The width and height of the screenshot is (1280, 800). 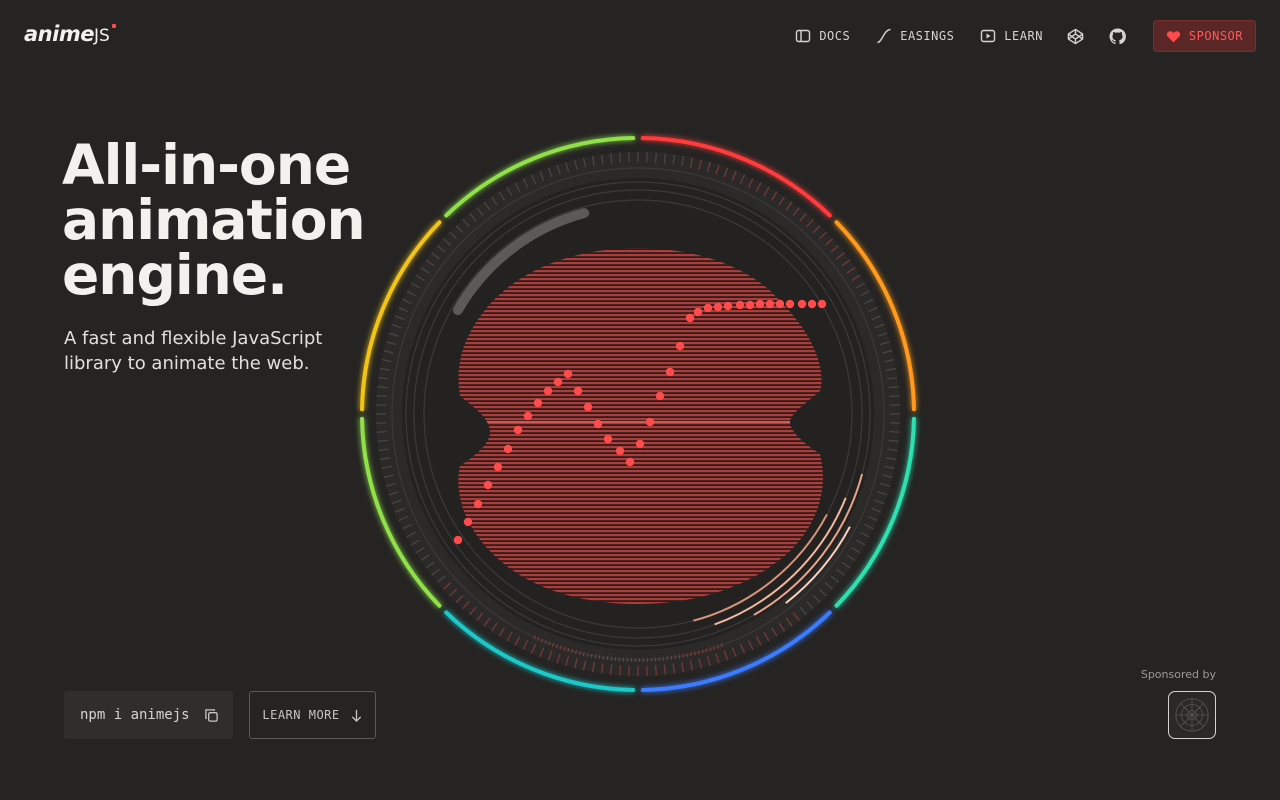 I want to click on nav-docs-label: DOCS, so click(x=835, y=36).